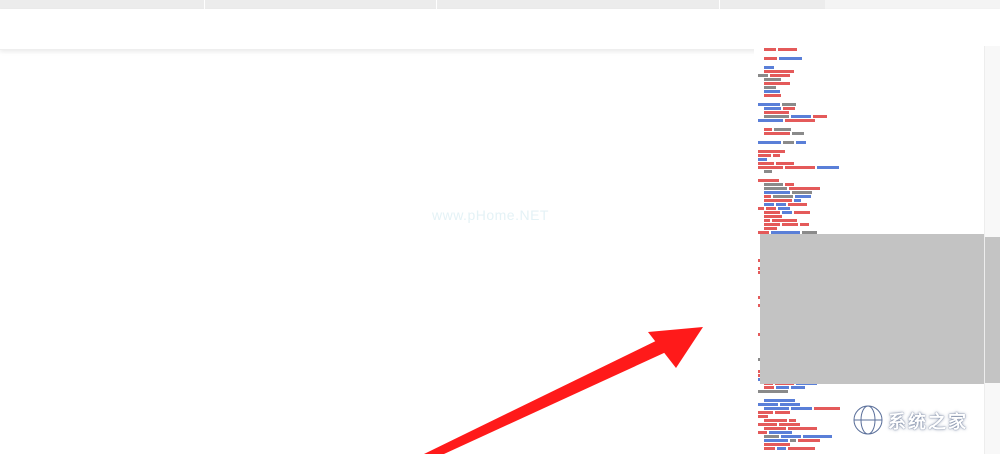  I want to click on logo-text: 系统之家, so click(928, 422).